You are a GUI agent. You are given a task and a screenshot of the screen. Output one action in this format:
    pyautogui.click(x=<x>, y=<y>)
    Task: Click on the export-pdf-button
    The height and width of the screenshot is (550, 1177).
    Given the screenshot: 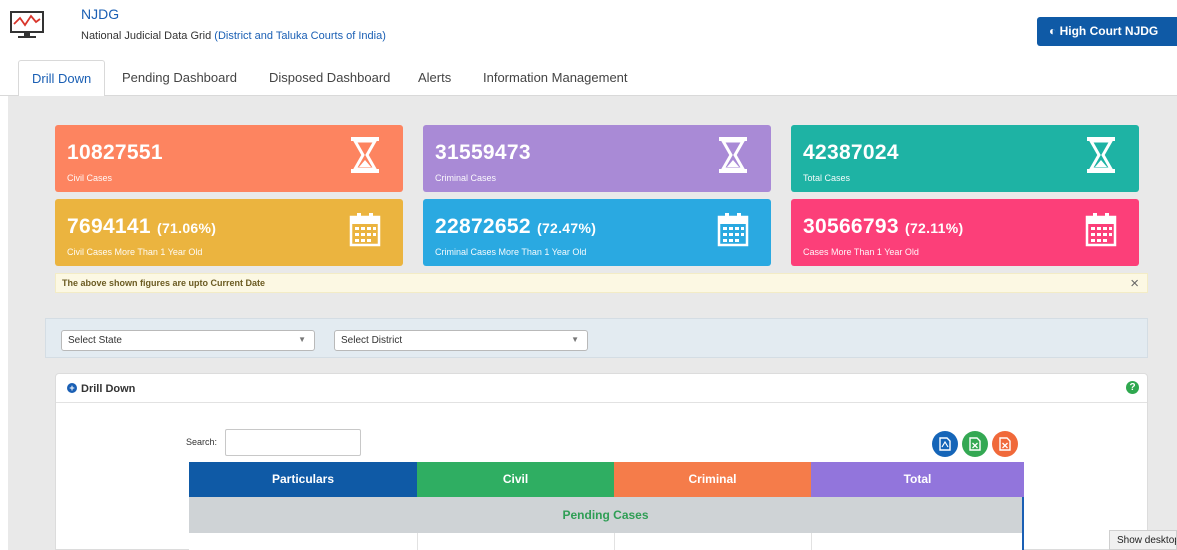 What is the action you would take?
    pyautogui.click(x=945, y=444)
    